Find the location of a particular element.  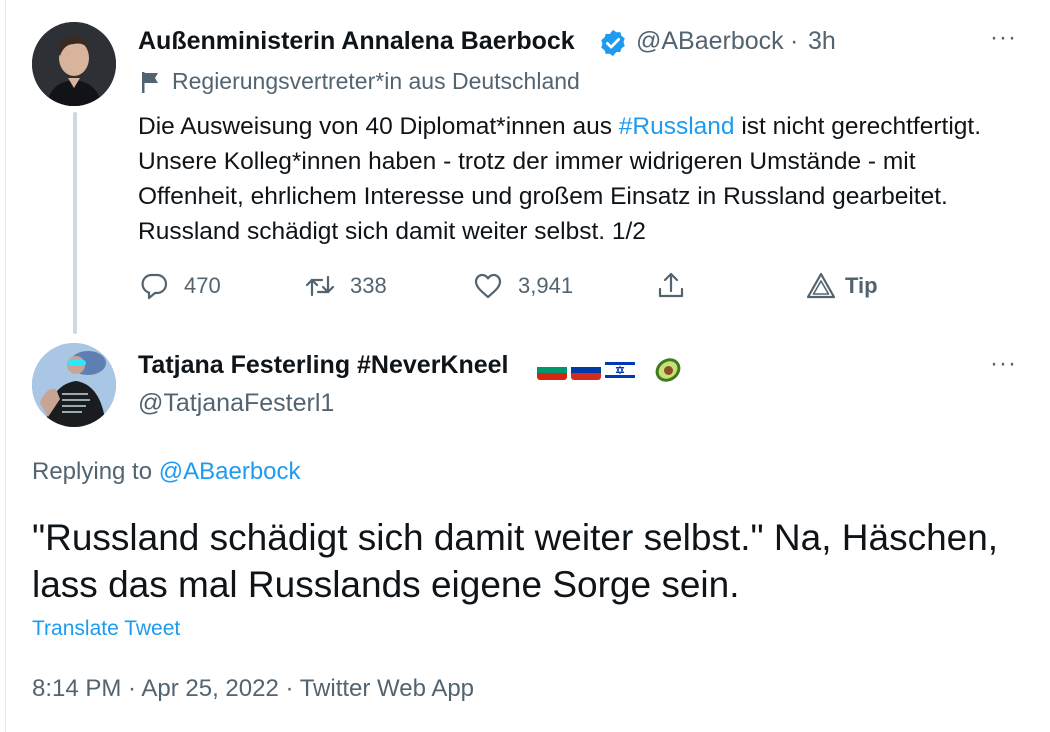

reply-button: 470 is located at coordinates (179, 286).